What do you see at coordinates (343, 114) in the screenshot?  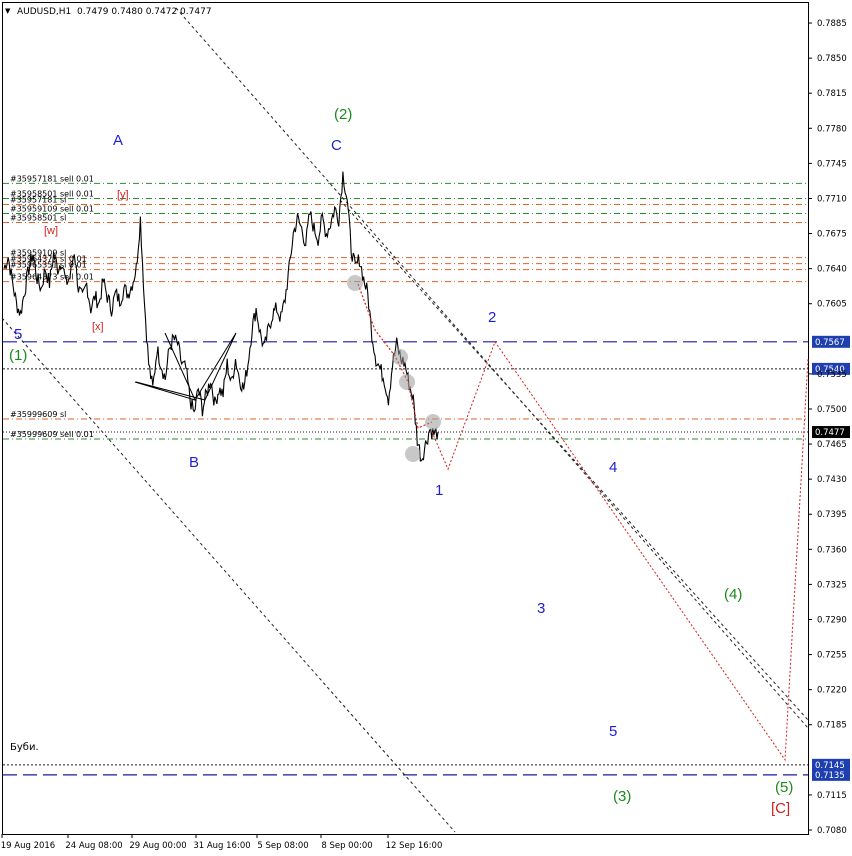 I see `wave-label-green: (2)` at bounding box center [343, 114].